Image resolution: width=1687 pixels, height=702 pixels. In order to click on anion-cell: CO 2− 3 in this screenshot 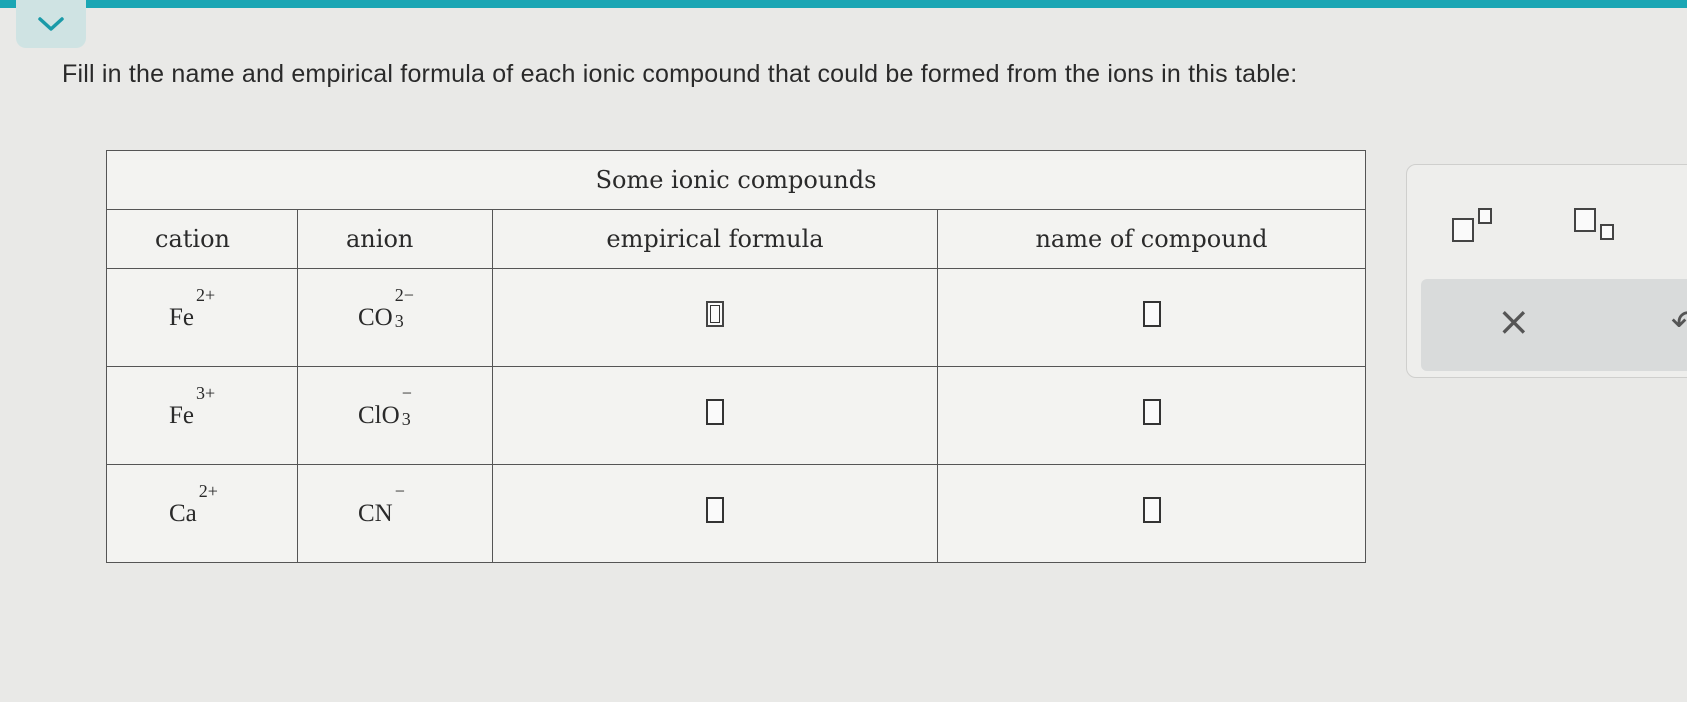, I will do `click(395, 317)`.